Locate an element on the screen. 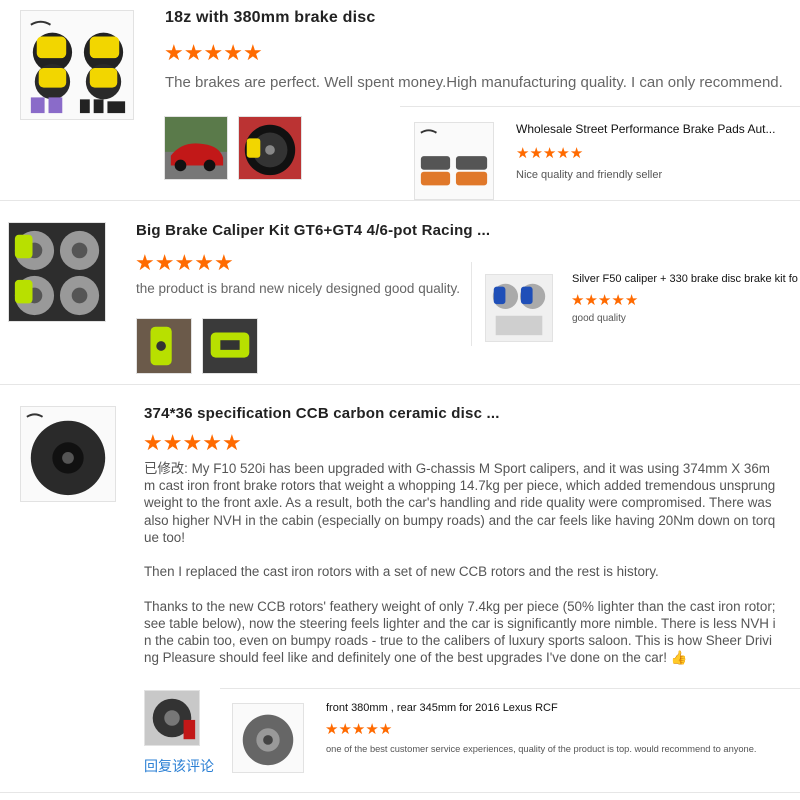 The width and height of the screenshot is (800, 800). wheel-caliper-photo is located at coordinates (270, 148).